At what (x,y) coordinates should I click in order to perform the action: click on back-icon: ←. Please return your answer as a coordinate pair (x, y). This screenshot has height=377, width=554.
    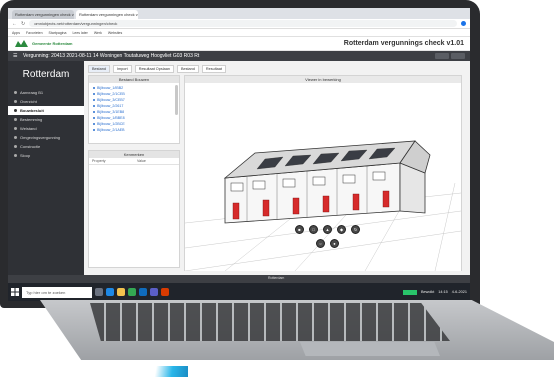
    Looking at the image, I should click on (14, 24).